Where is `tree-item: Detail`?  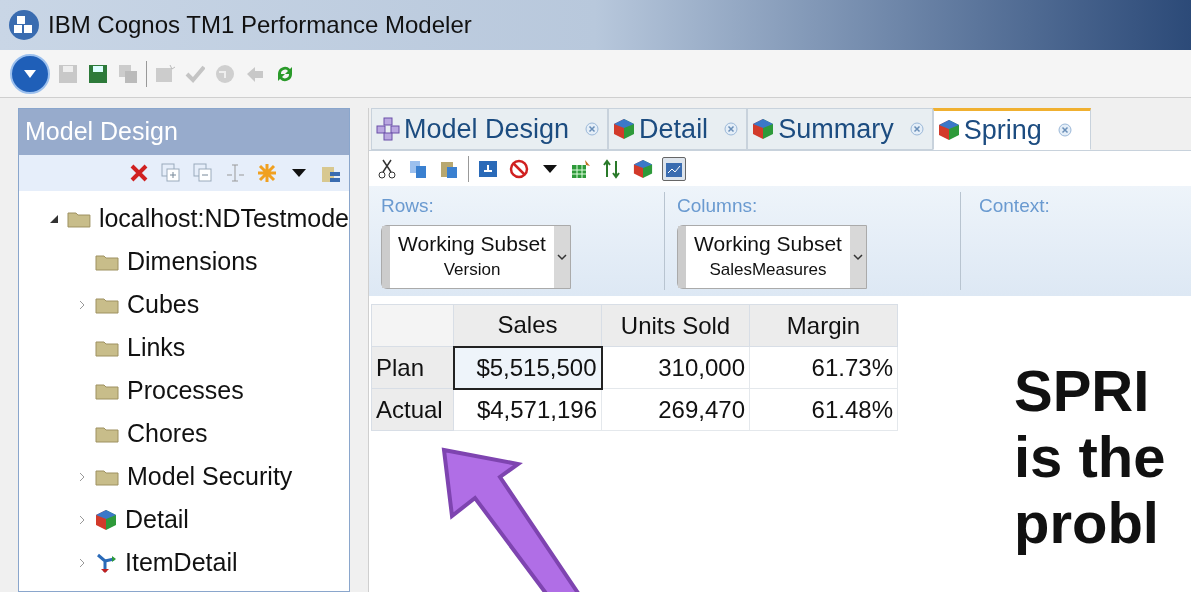
tree-item: Detail is located at coordinates (157, 519).